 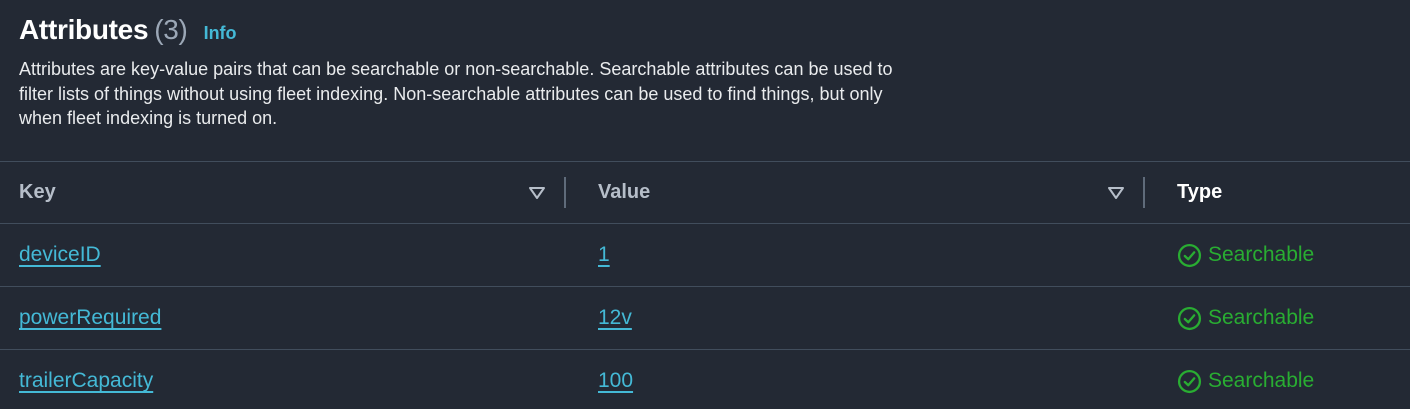 I want to click on sort-value-icon, so click(x=1116, y=193).